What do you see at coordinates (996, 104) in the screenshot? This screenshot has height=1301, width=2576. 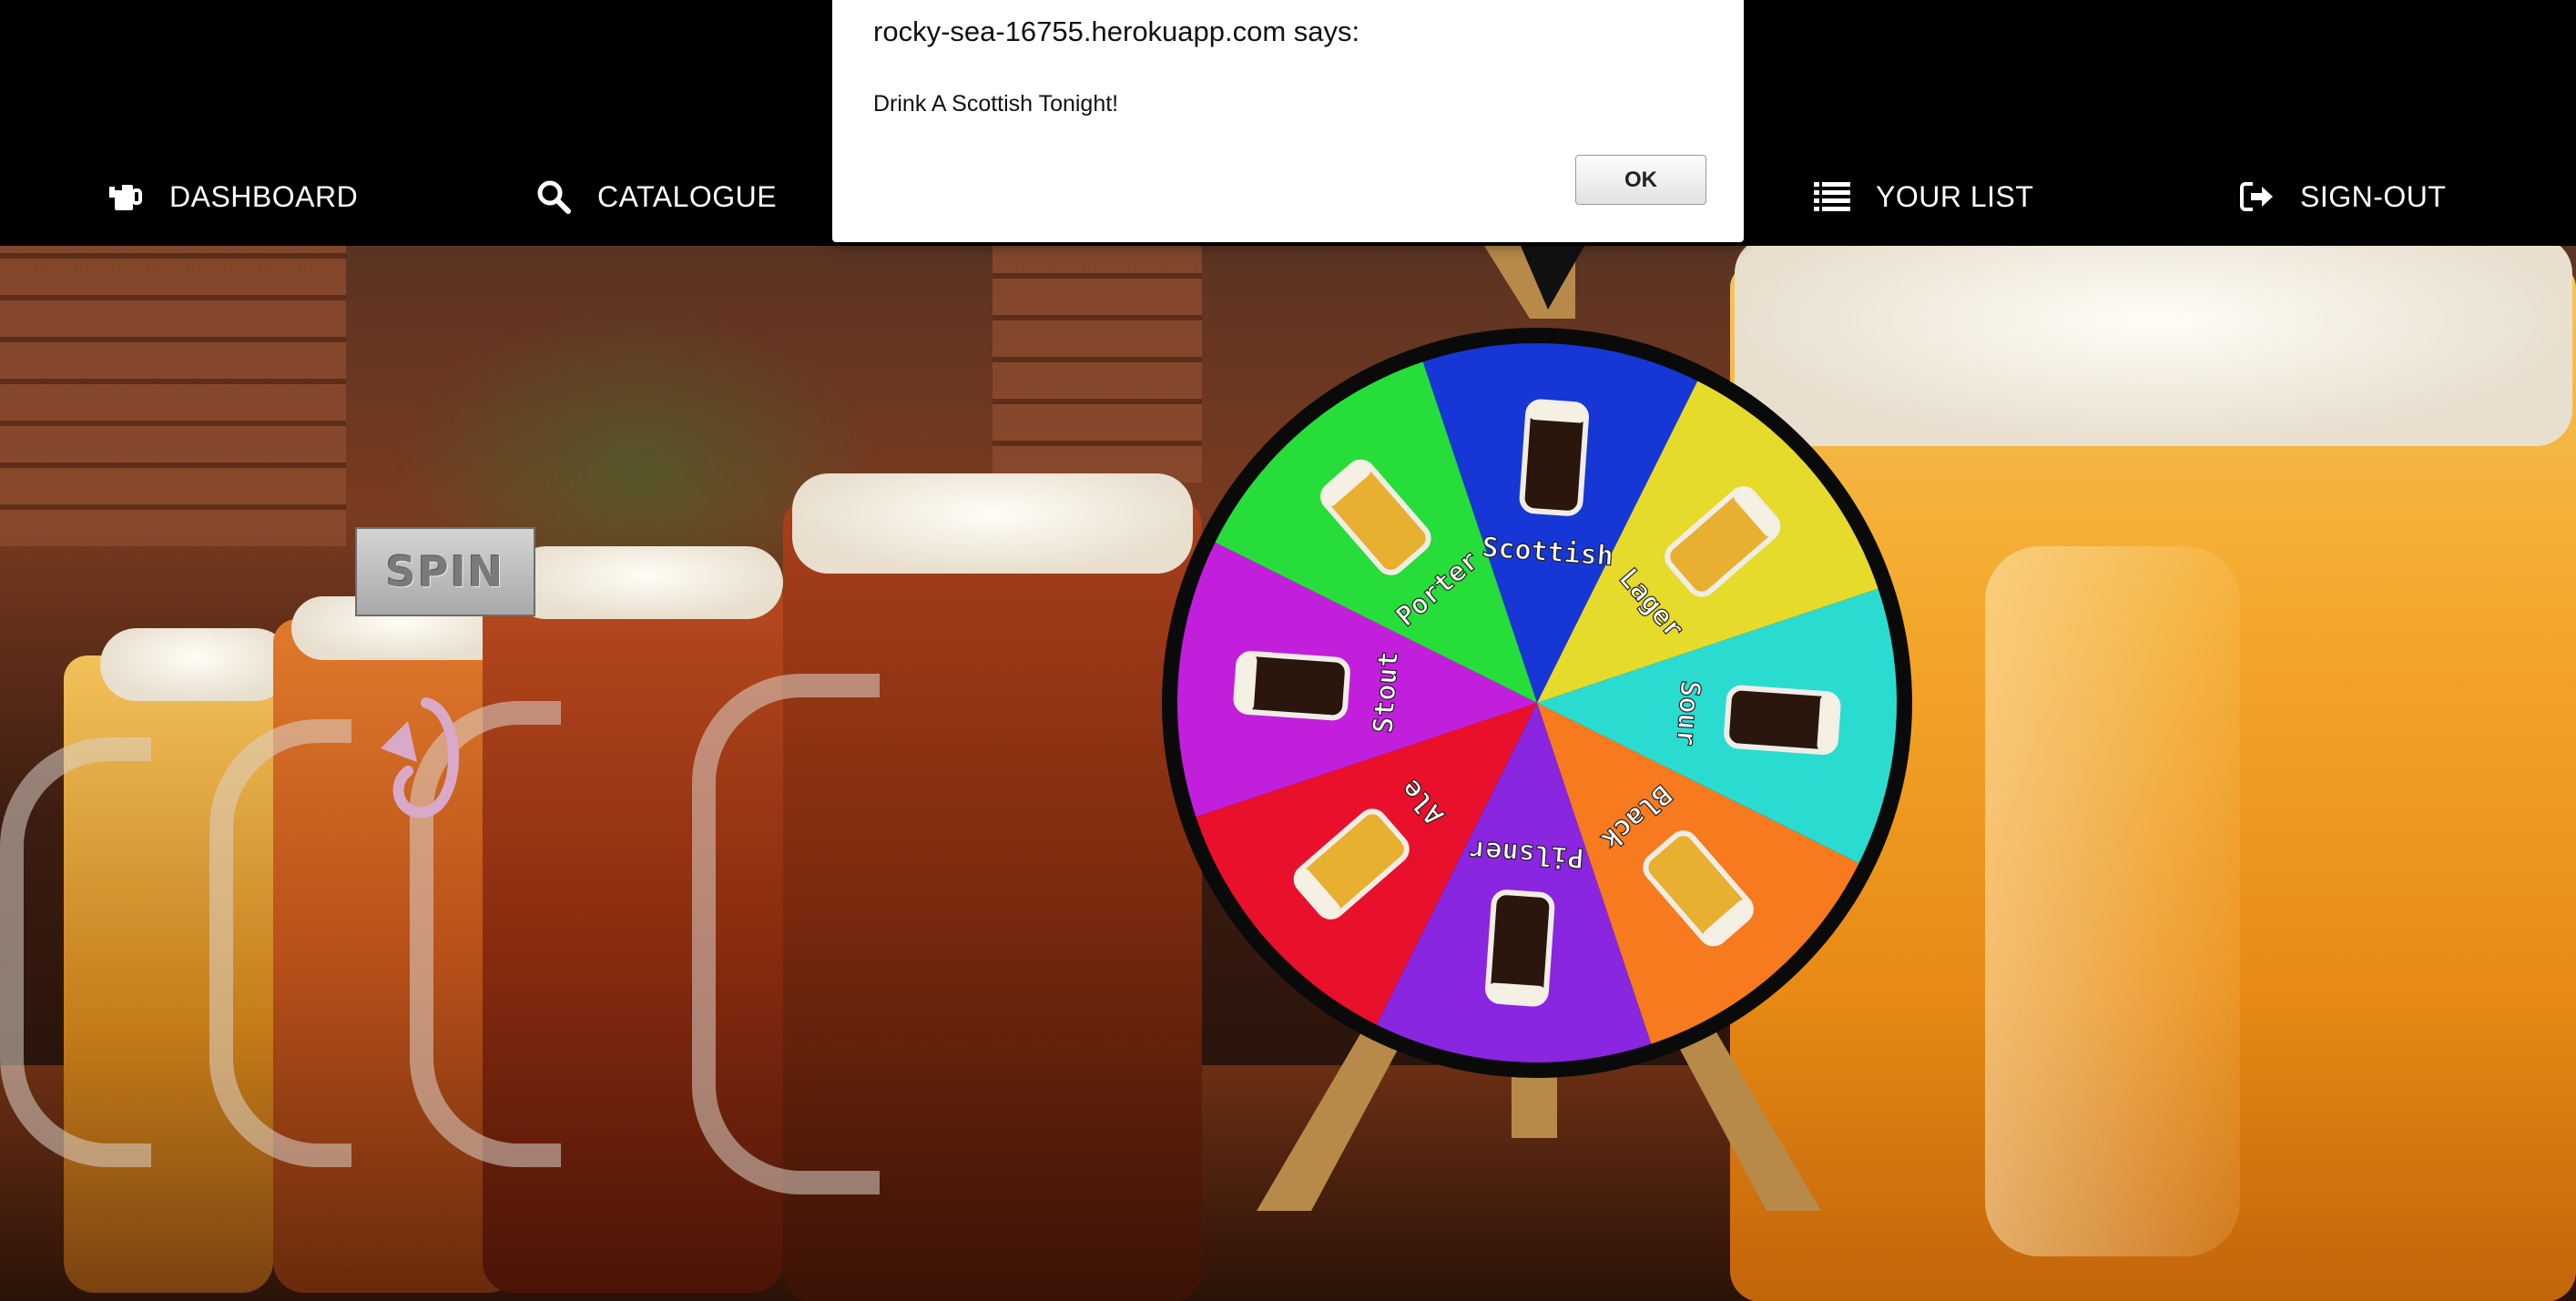 I see `alert-message: Drink A Scottish Tonight!` at bounding box center [996, 104].